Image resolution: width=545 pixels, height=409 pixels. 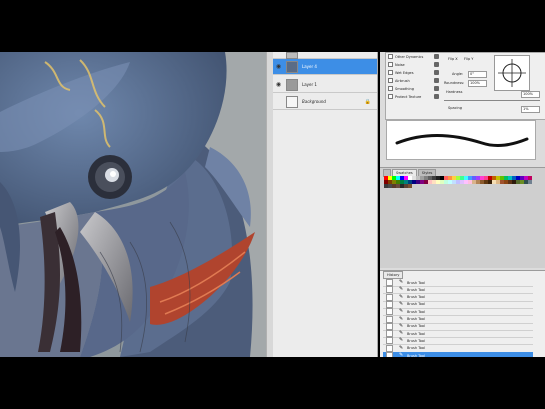 I want to click on crosshair-icon, so click(x=512, y=73).